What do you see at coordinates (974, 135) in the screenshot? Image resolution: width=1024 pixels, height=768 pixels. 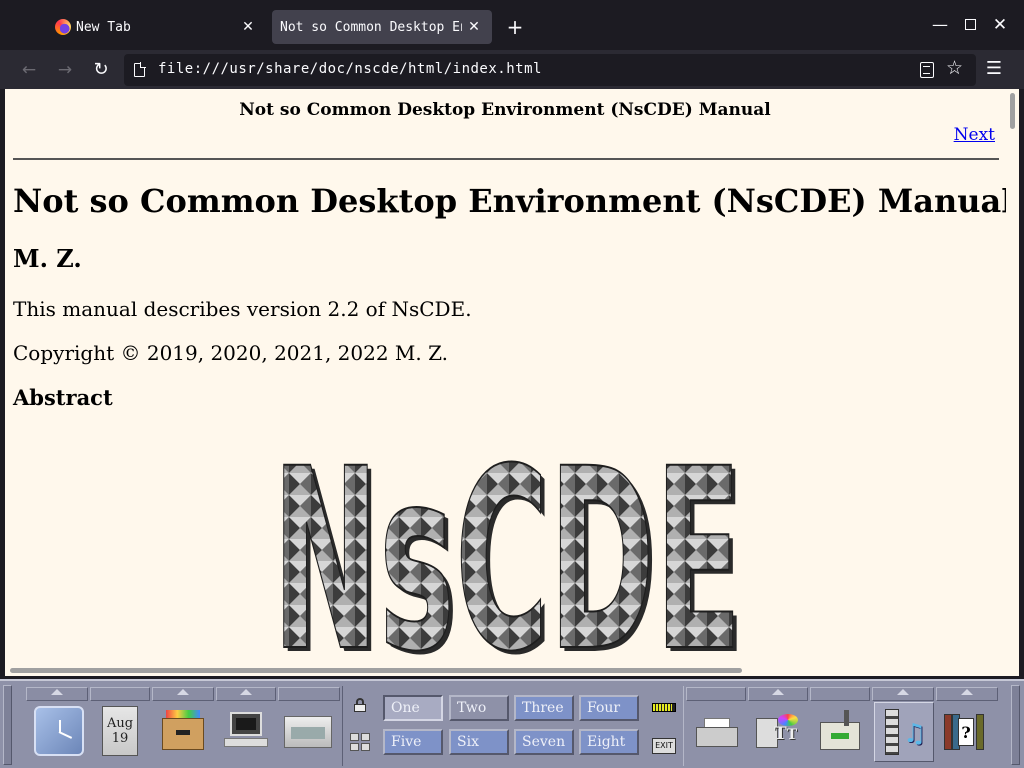 I see `next-link: Next` at bounding box center [974, 135].